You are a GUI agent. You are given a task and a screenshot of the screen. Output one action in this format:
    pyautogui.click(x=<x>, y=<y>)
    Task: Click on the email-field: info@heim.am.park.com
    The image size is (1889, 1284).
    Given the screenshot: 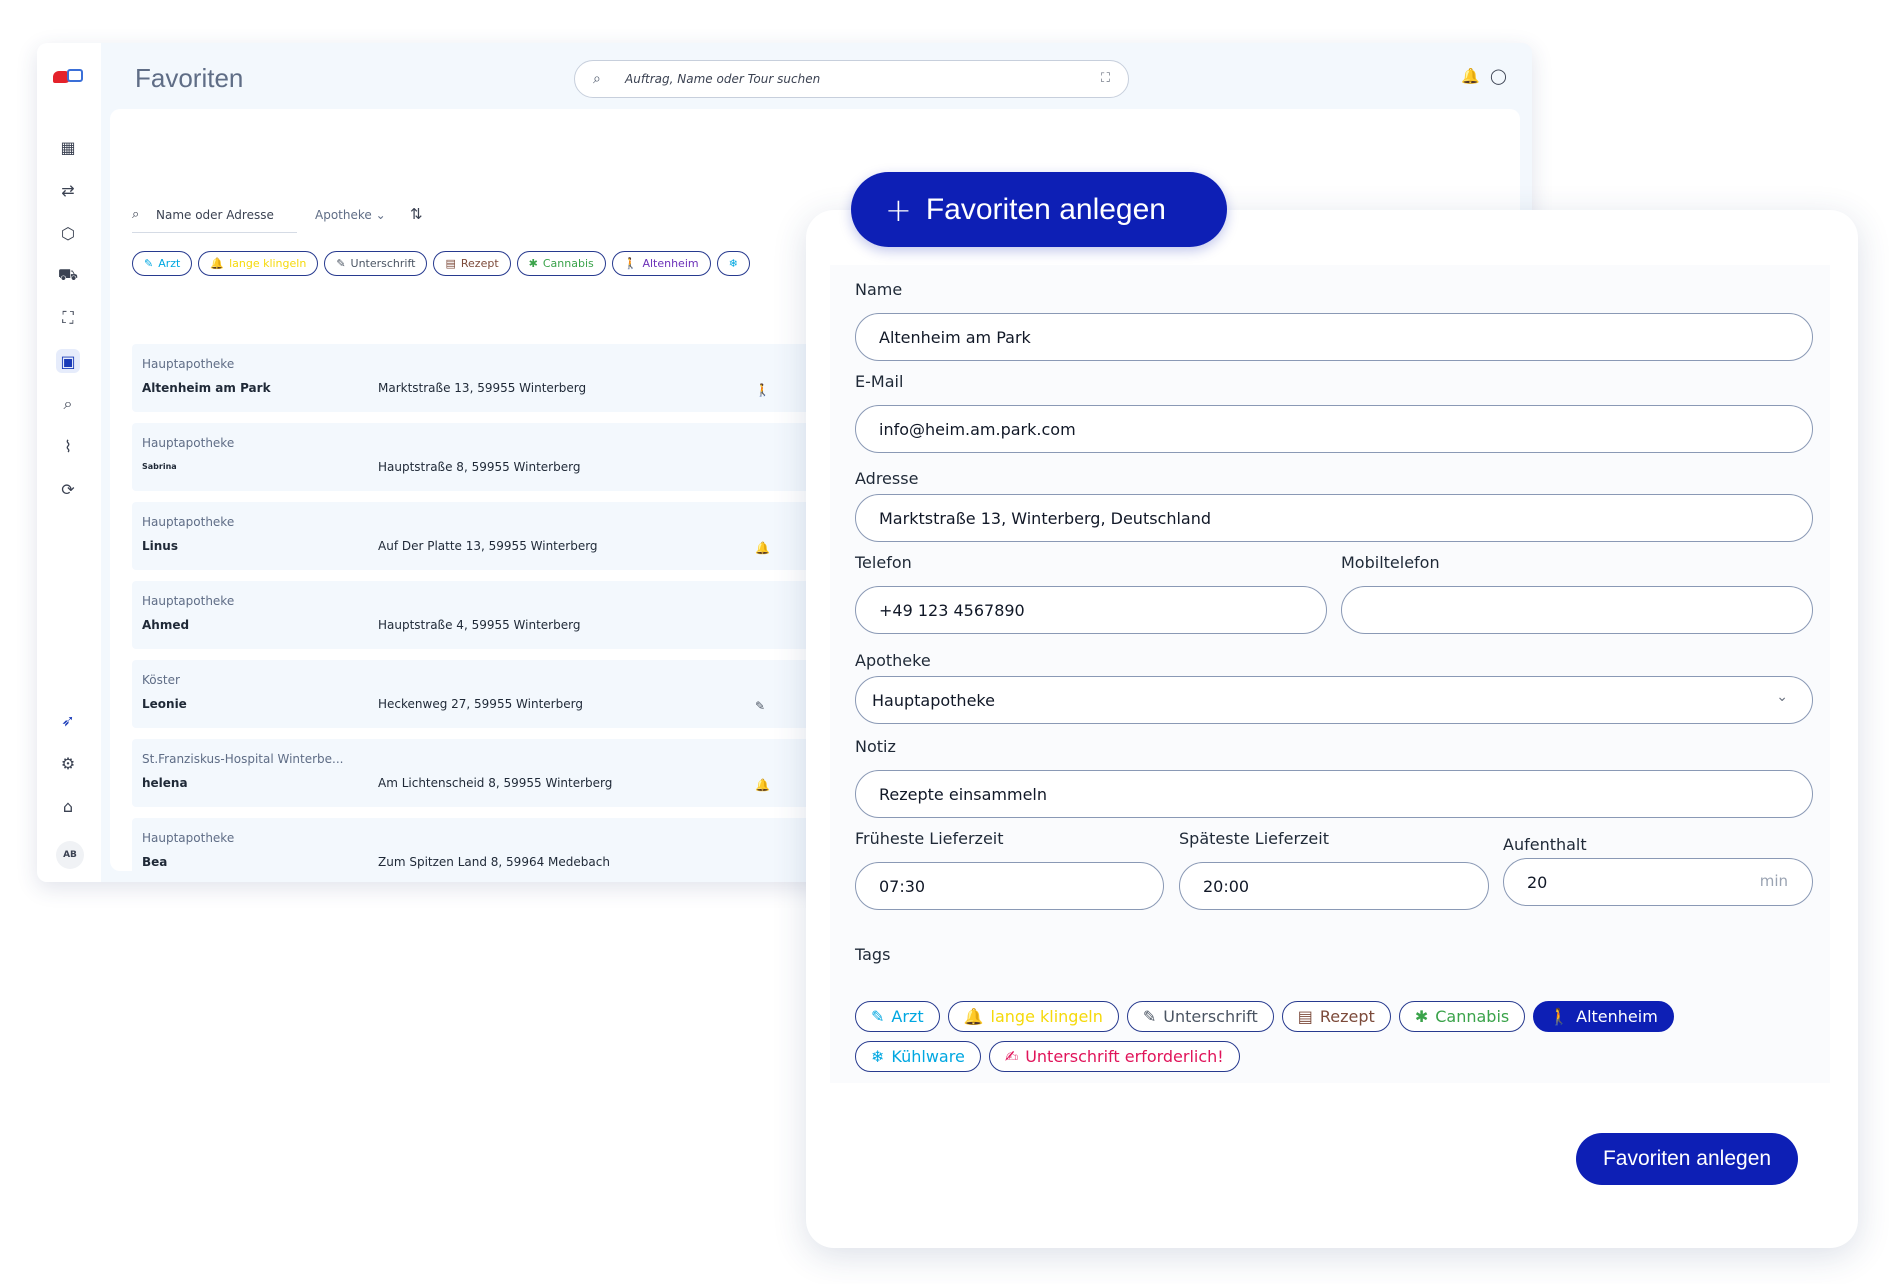 What is the action you would take?
    pyautogui.click(x=1334, y=429)
    